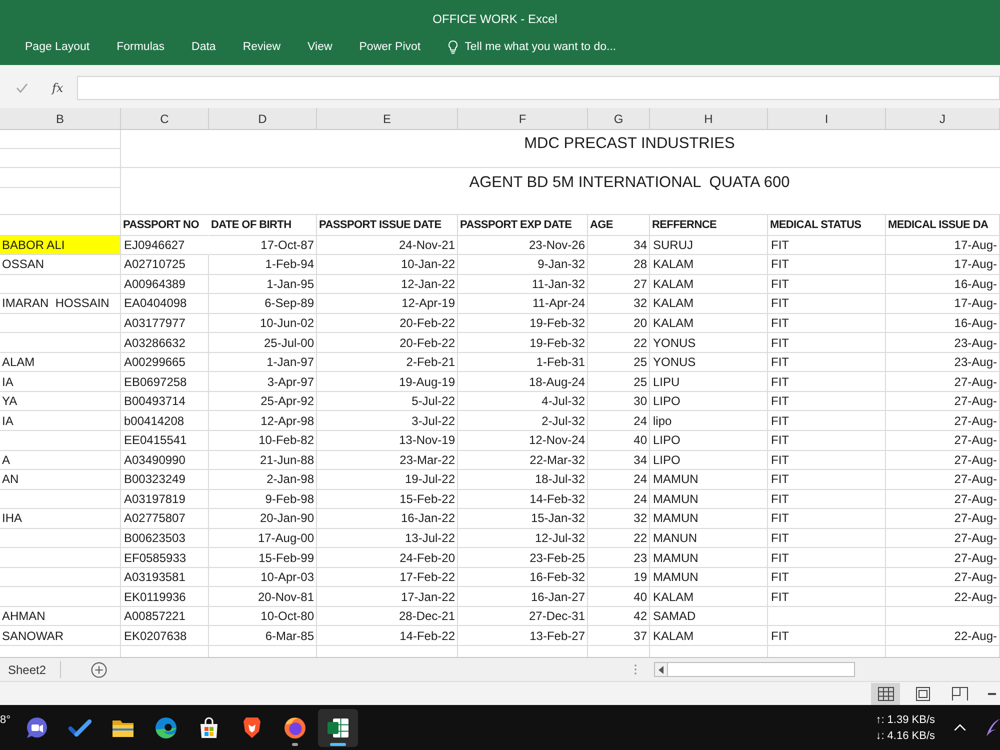 This screenshot has width=1000, height=750. What do you see at coordinates (263, 343) in the screenshot?
I see `table-cell: 25-Jul-00` at bounding box center [263, 343].